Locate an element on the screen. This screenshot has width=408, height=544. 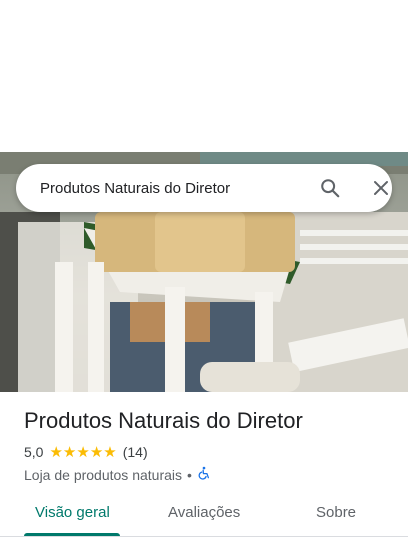
tabs-divider is located at coordinates (204, 536).